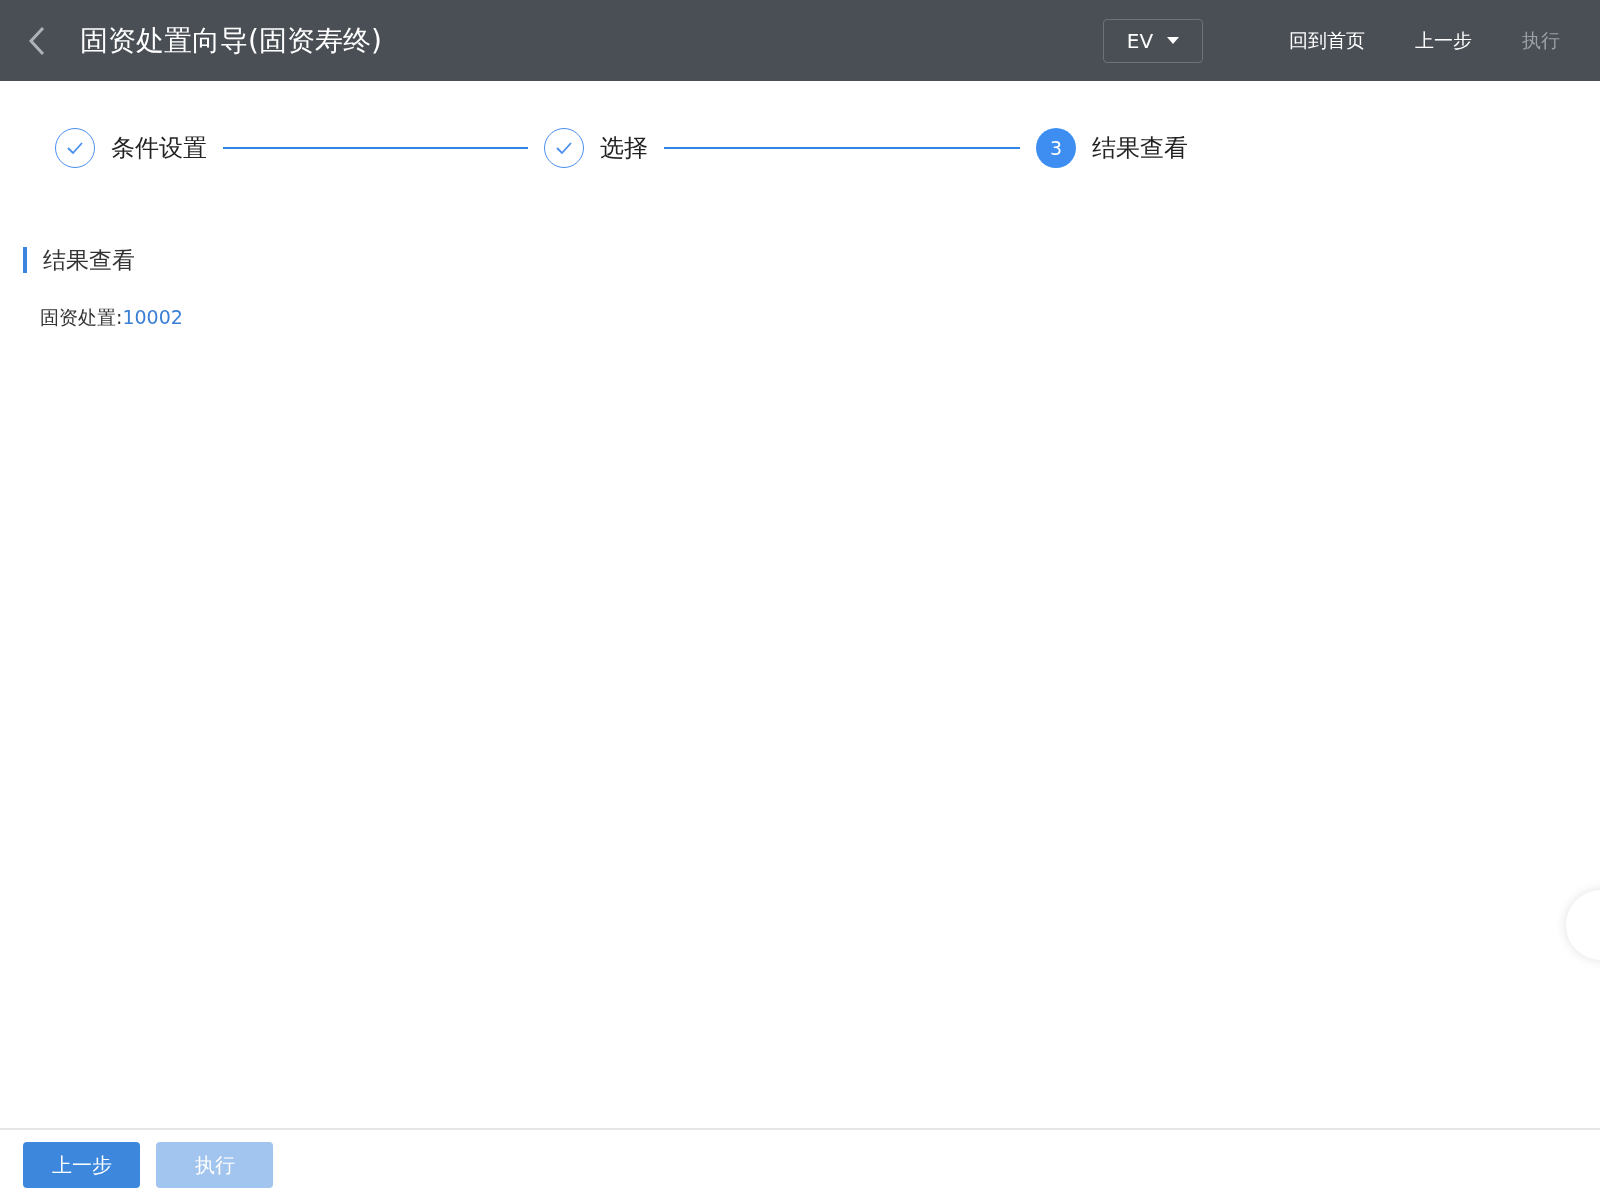 Image resolution: width=1600 pixels, height=1200 pixels. What do you see at coordinates (112, 317) in the screenshot?
I see `result-text: 固资处置:10002` at bounding box center [112, 317].